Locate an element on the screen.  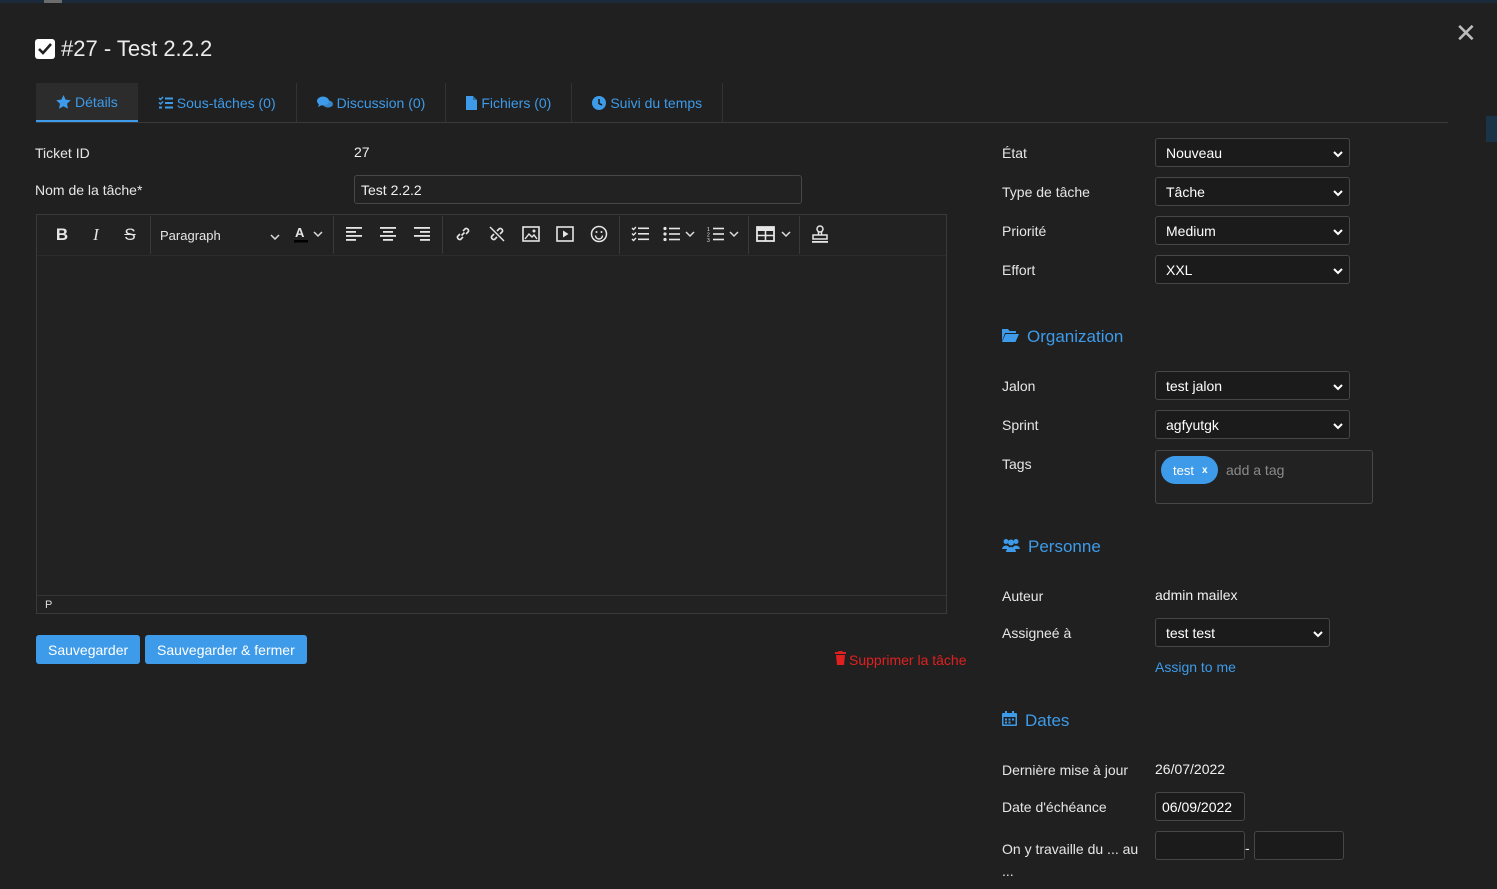
smiley-icon is located at coordinates (599, 235).